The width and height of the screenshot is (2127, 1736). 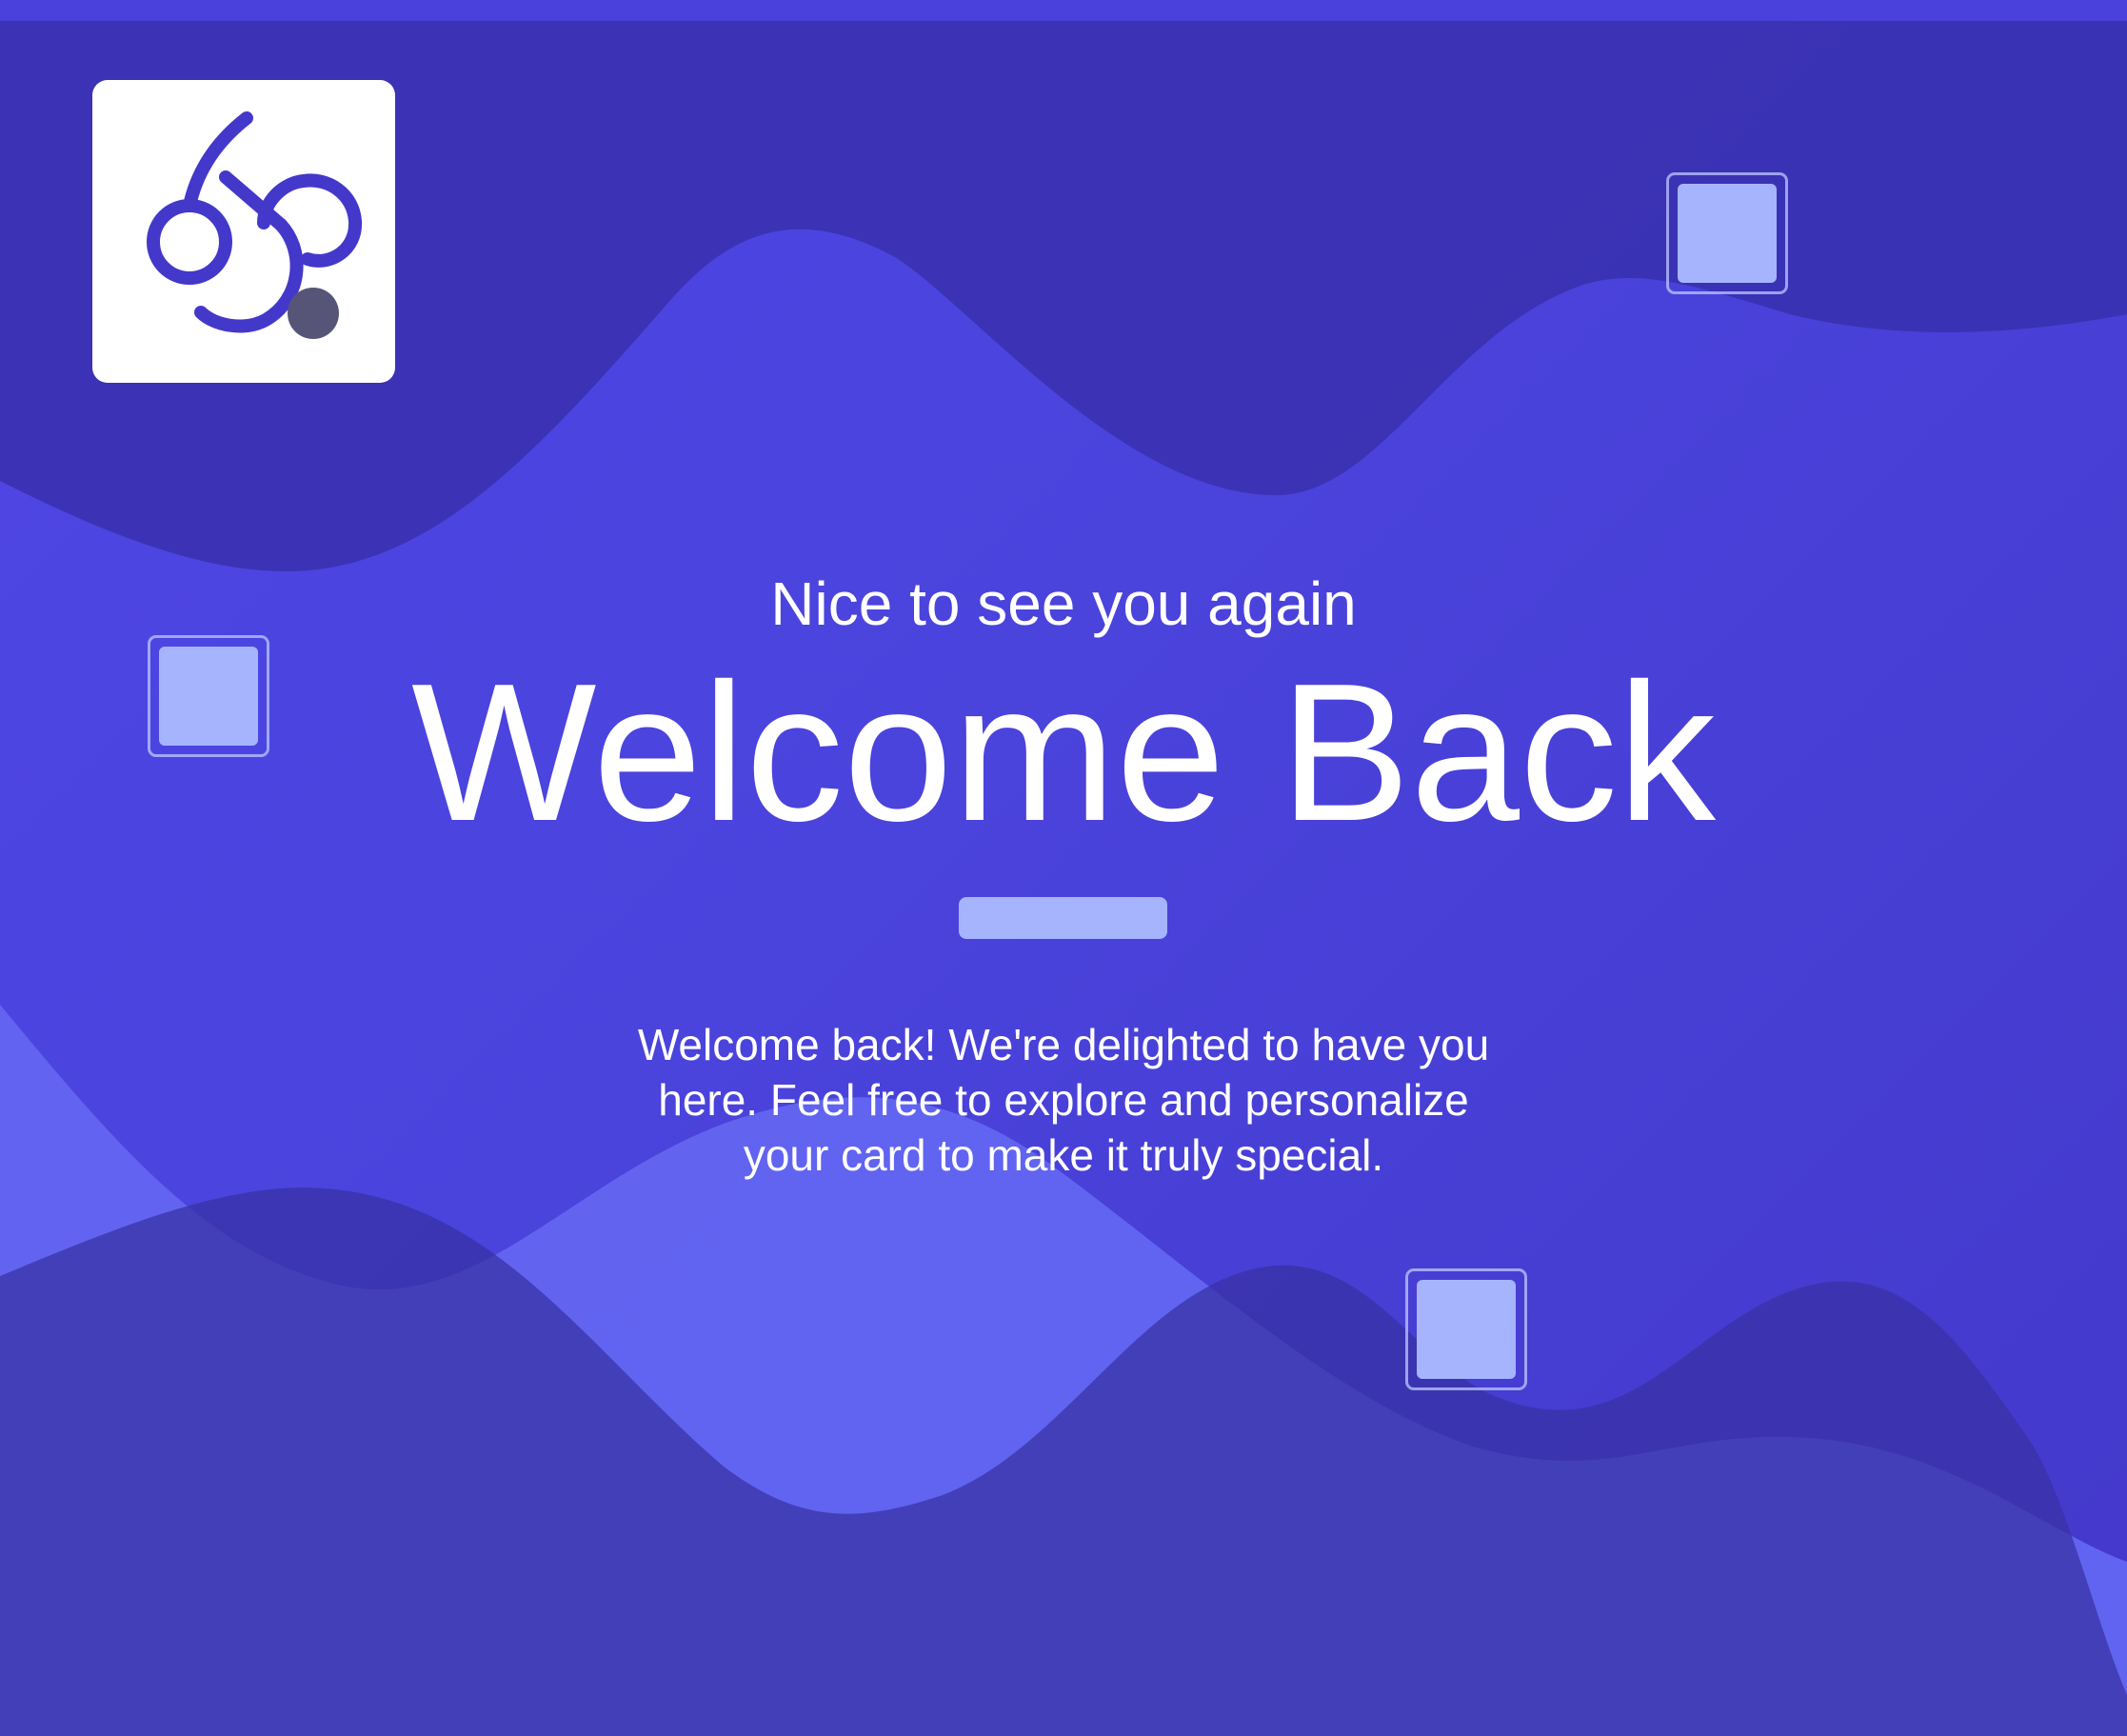 What do you see at coordinates (255, 225) in the screenshot?
I see `abstract-swirl-logo-icon` at bounding box center [255, 225].